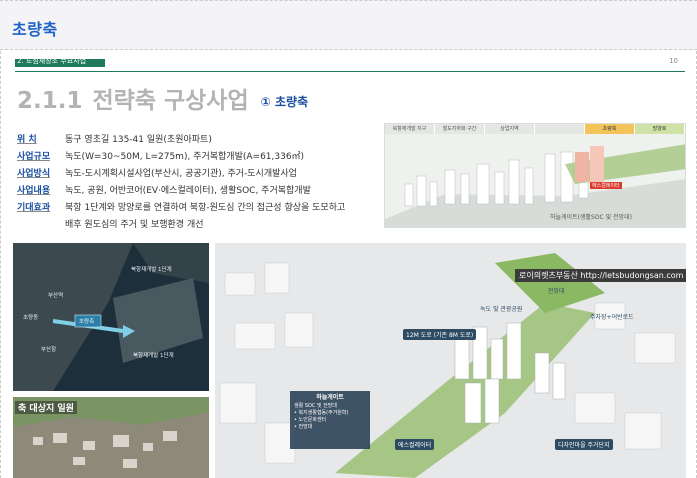 Image resolution: width=697 pixels, height=478 pixels. What do you see at coordinates (284, 102) in the screenshot?
I see `title-sub: ① 초량축` at bounding box center [284, 102].